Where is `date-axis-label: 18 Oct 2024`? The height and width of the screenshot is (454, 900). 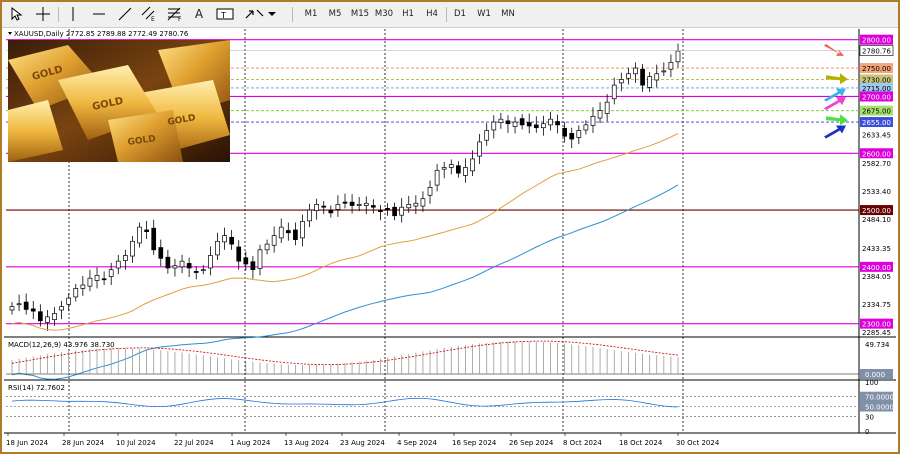 date-axis-label: 18 Oct 2024 is located at coordinates (641, 443).